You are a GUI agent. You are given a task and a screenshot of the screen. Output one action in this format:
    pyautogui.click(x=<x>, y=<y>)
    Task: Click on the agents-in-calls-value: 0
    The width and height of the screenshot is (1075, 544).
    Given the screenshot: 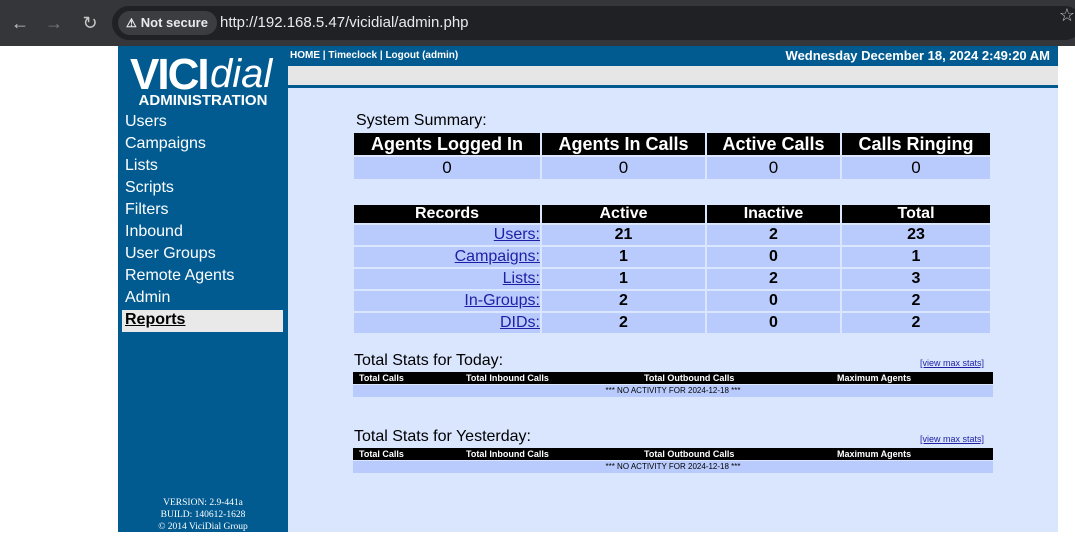 What is the action you would take?
    pyautogui.click(x=623, y=168)
    